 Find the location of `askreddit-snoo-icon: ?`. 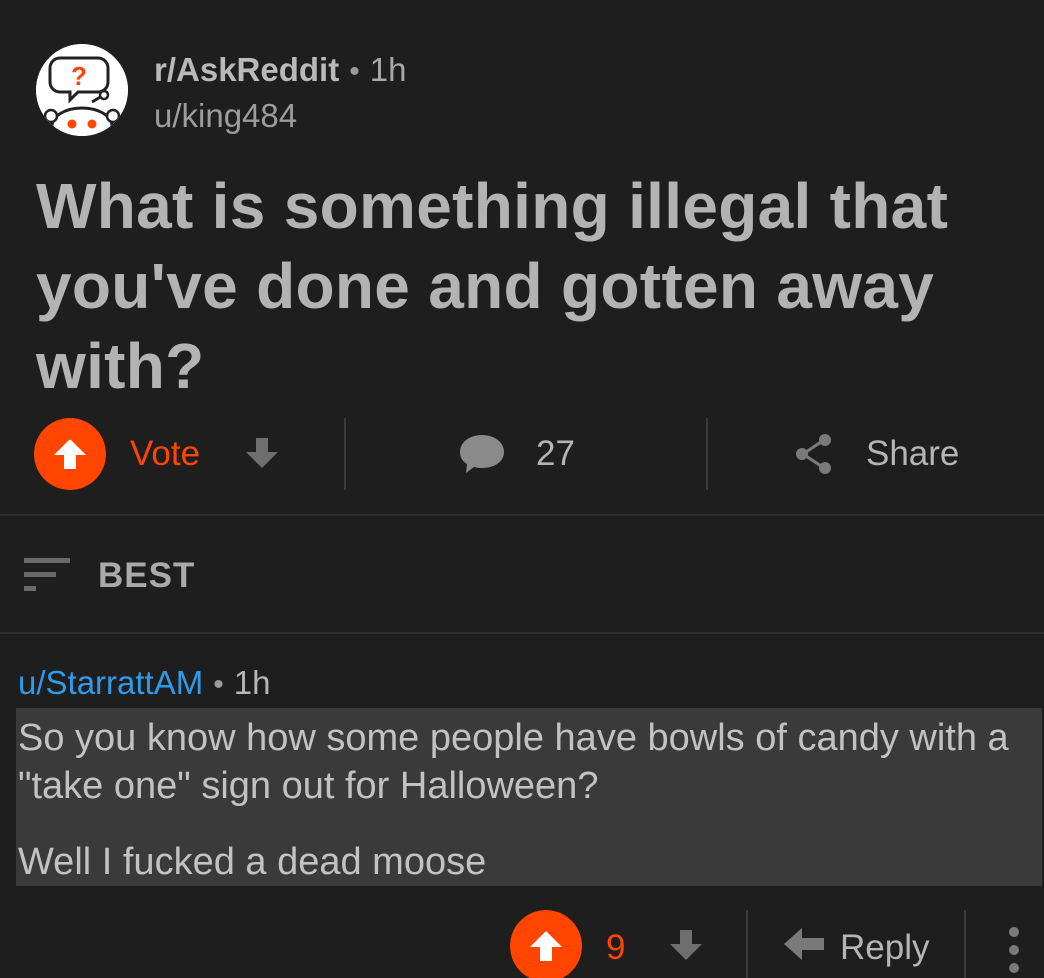

askreddit-snoo-icon: ? is located at coordinates (82, 90).